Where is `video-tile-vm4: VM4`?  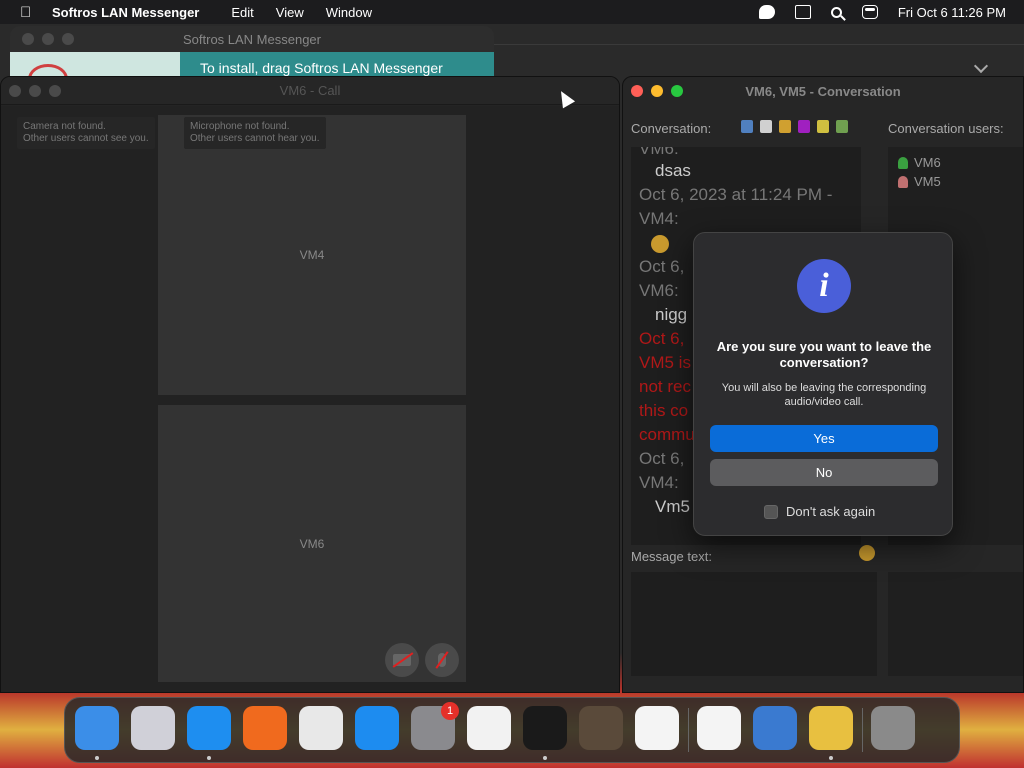 video-tile-vm4: VM4 is located at coordinates (312, 255).